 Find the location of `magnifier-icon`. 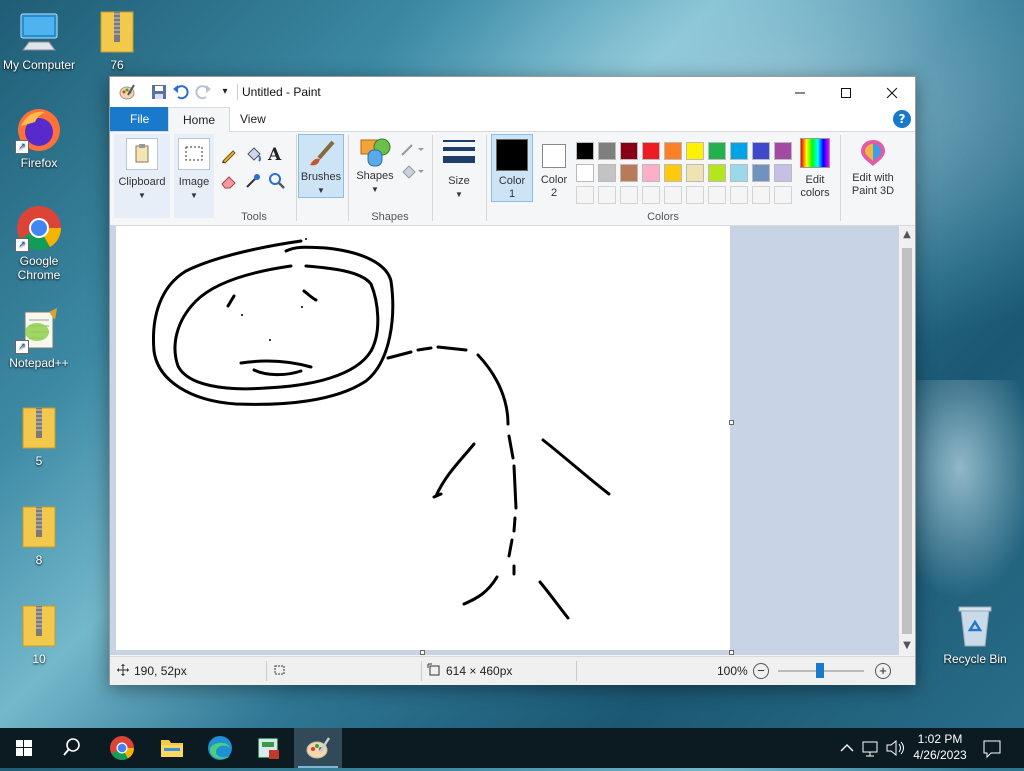

magnifier-icon is located at coordinates (277, 181).